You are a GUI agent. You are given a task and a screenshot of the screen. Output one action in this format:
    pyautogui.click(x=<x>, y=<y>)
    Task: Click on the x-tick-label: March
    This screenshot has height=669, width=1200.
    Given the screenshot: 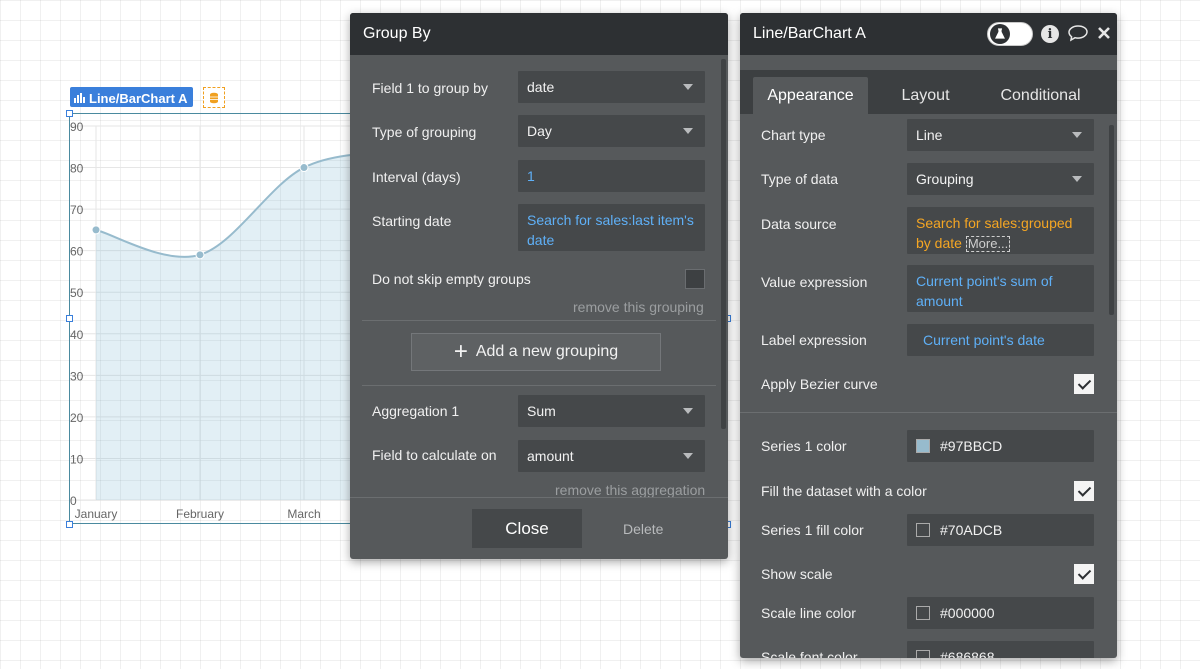 What is the action you would take?
    pyautogui.click(x=303, y=514)
    